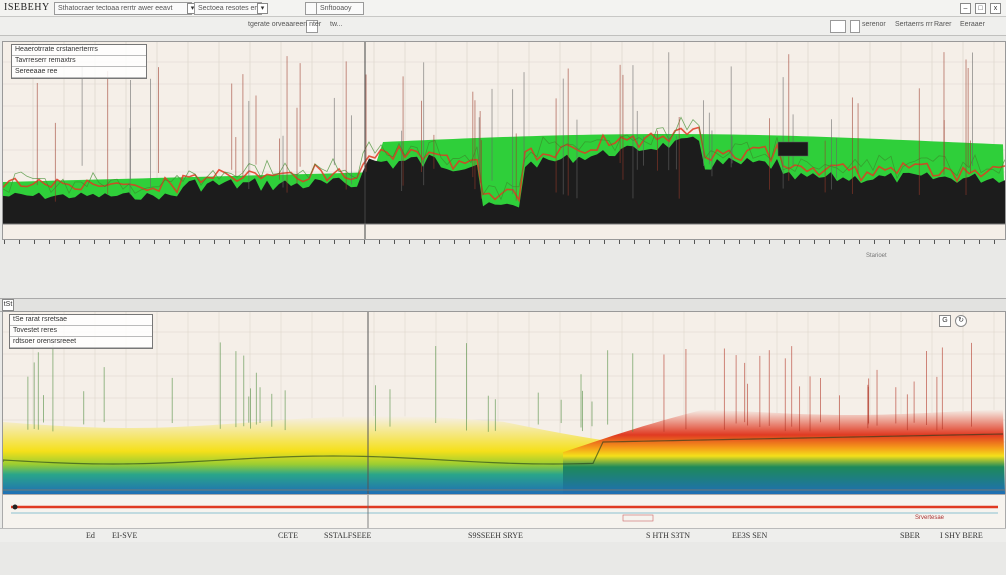  What do you see at coordinates (340, 8) in the screenshot?
I see `menu-dropdown-tertiary: Snftooaoy` at bounding box center [340, 8].